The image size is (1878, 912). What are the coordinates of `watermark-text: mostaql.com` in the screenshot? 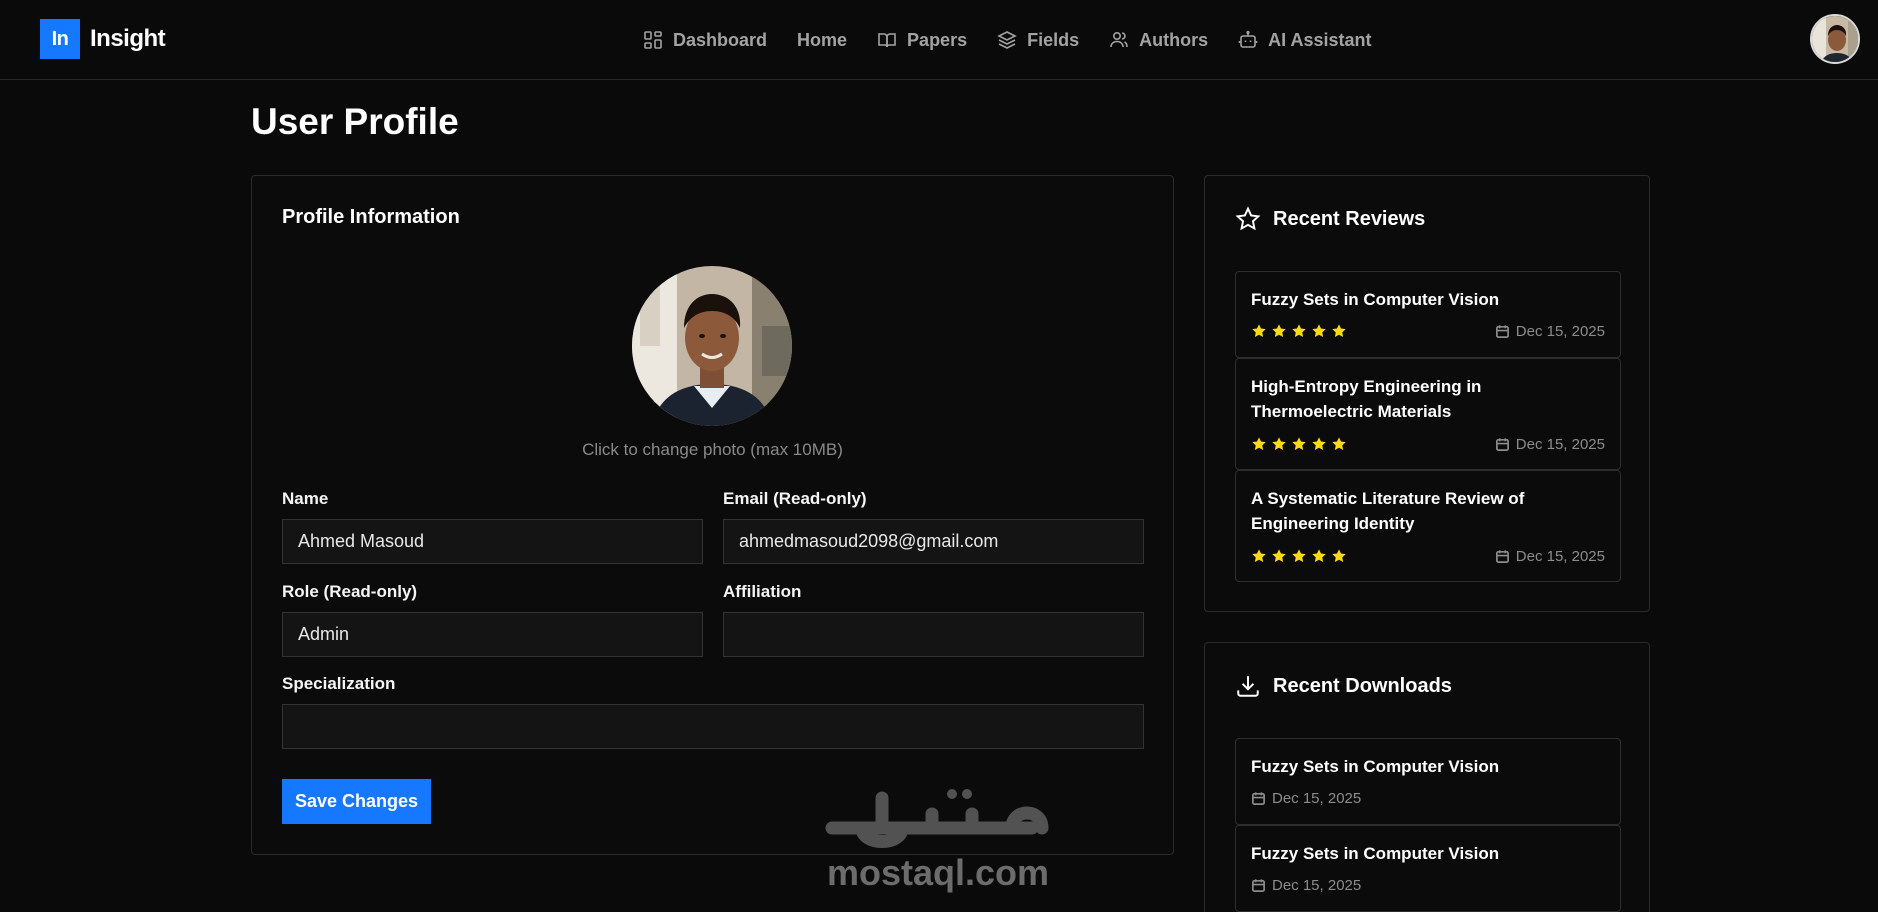 It's located at (938, 872).